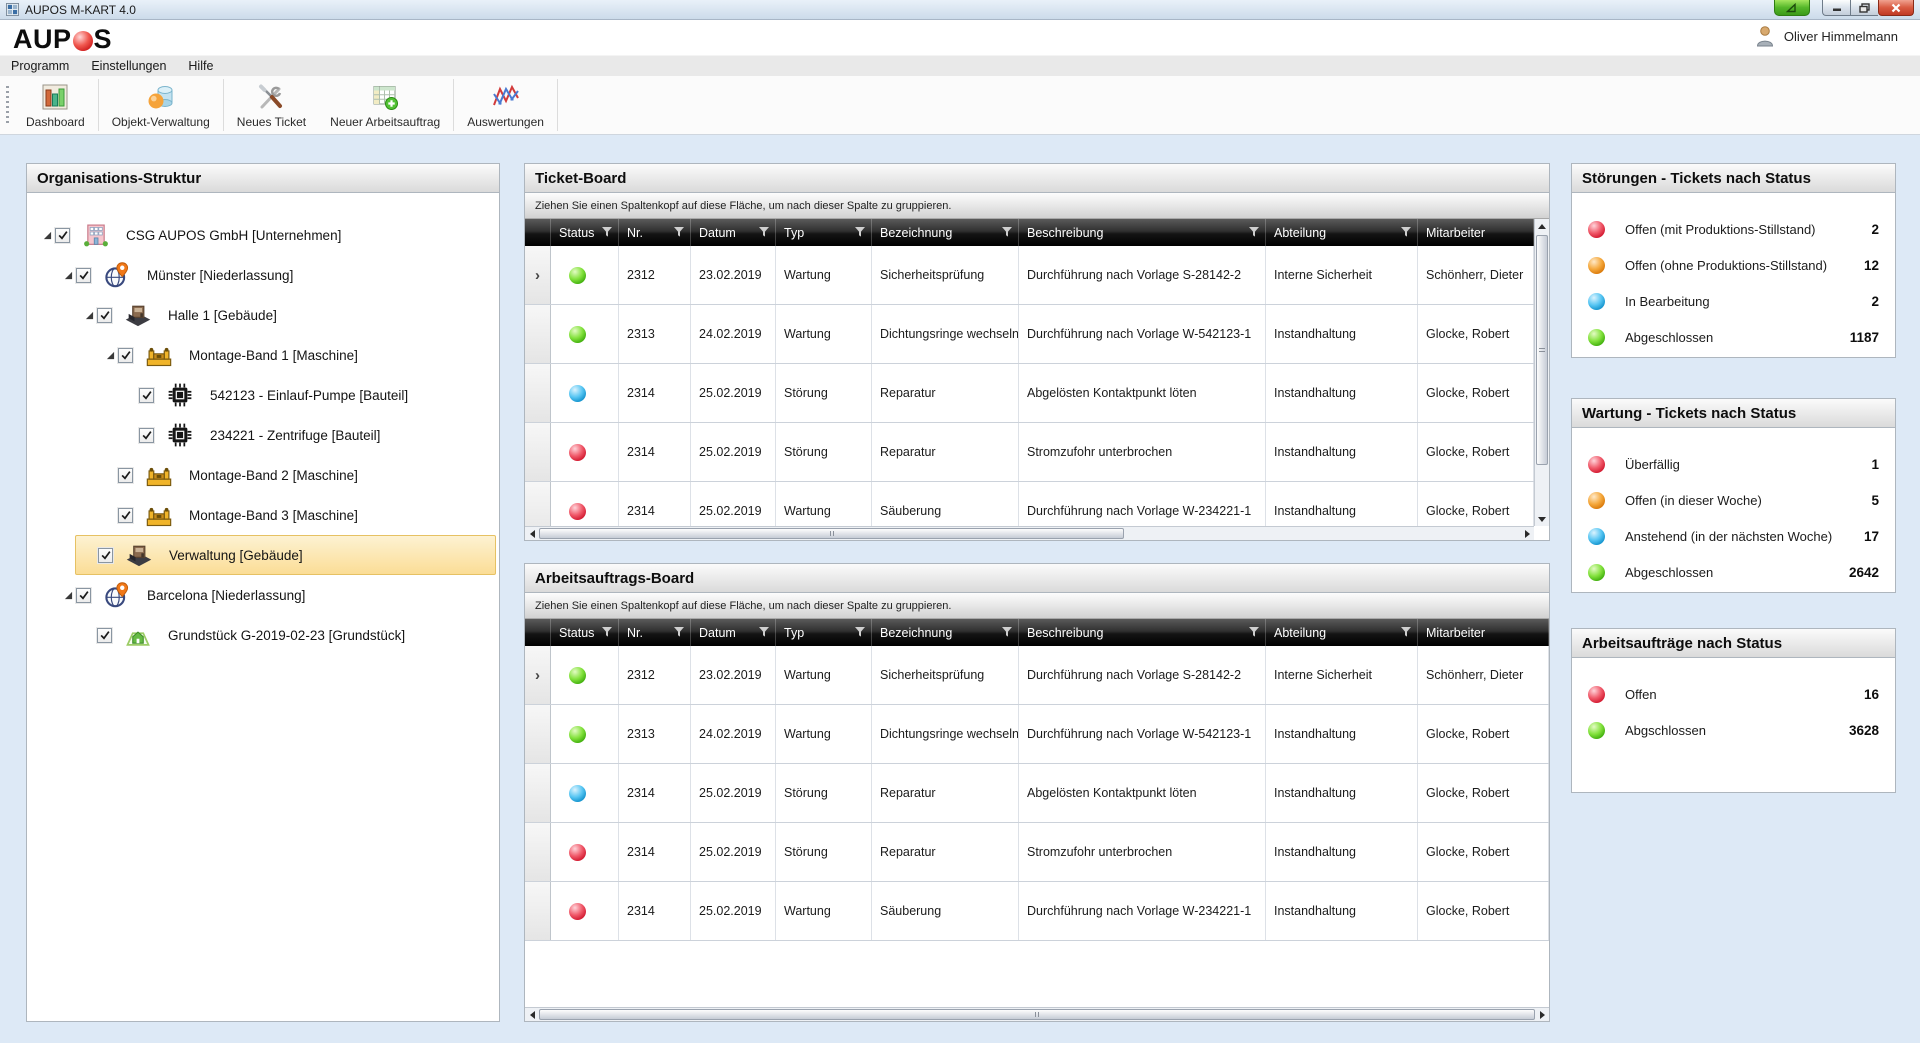  Describe the element at coordinates (1765, 36) in the screenshot. I see `user-avatar-icon` at that location.